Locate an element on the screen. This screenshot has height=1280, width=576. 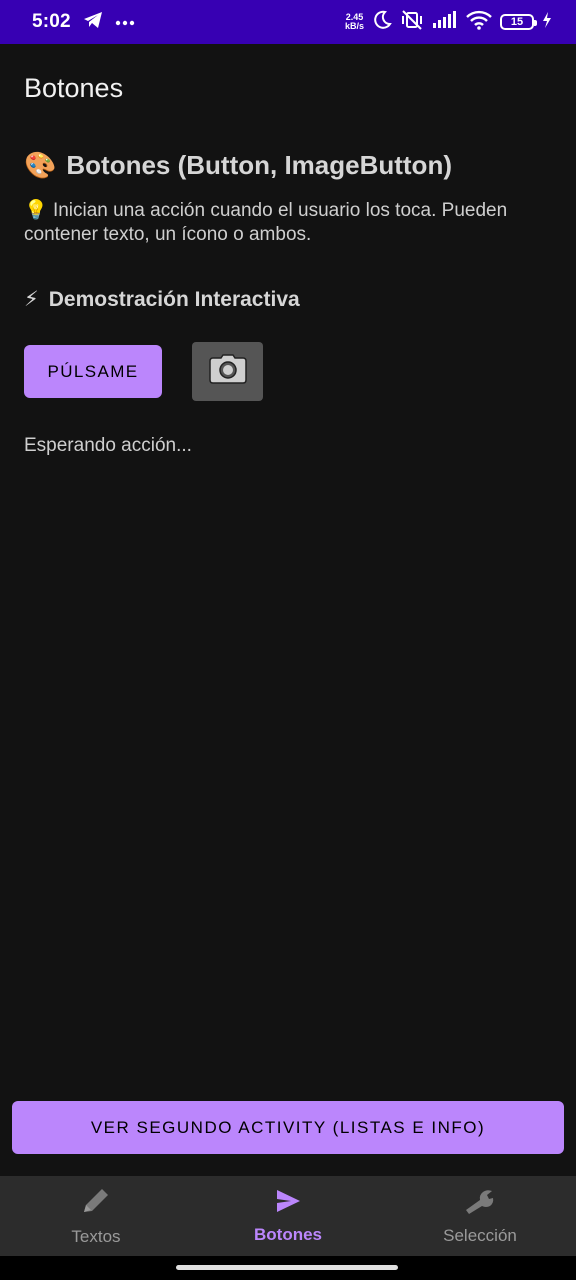
camera-image-button is located at coordinates (227, 371).